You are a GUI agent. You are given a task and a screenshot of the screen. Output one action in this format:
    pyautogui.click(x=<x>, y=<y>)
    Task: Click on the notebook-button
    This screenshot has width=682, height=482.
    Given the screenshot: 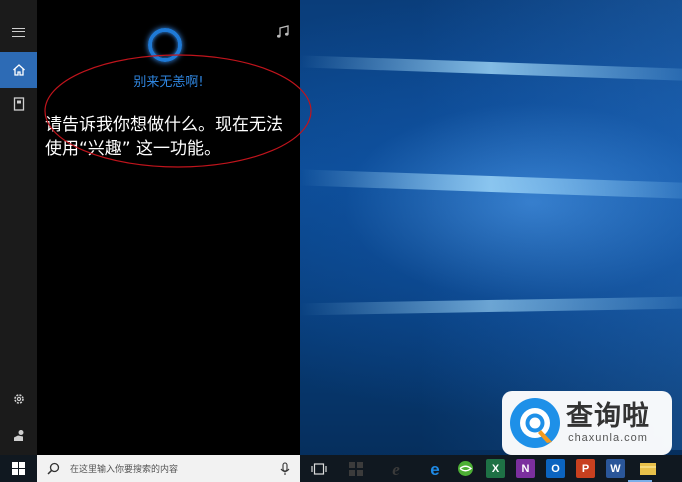 What is the action you would take?
    pyautogui.click(x=18, y=104)
    